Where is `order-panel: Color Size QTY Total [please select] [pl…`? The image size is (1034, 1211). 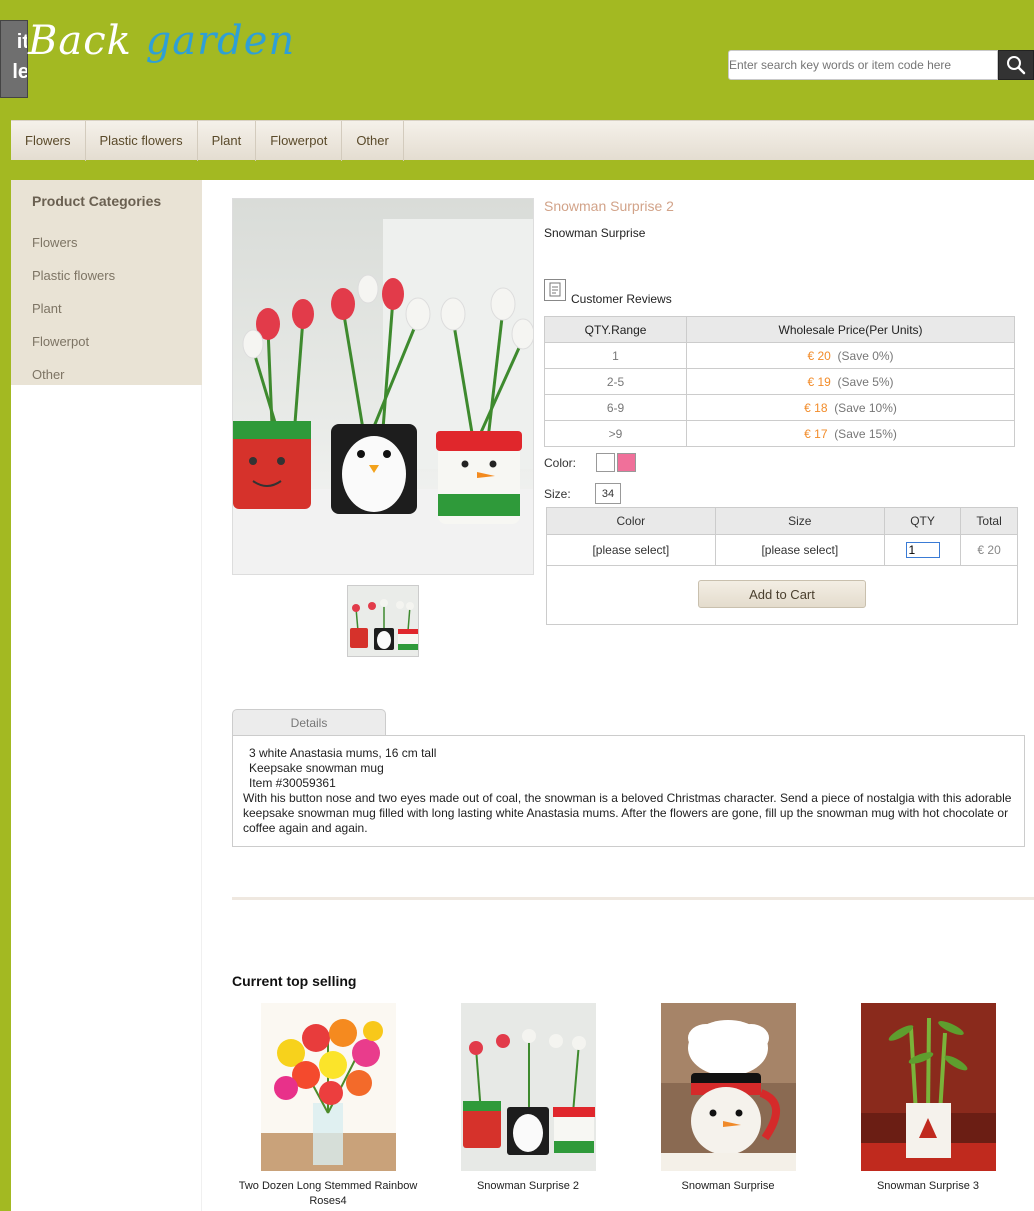
order-panel: Color Size QTY Total [please select] [pl… is located at coordinates (782, 566).